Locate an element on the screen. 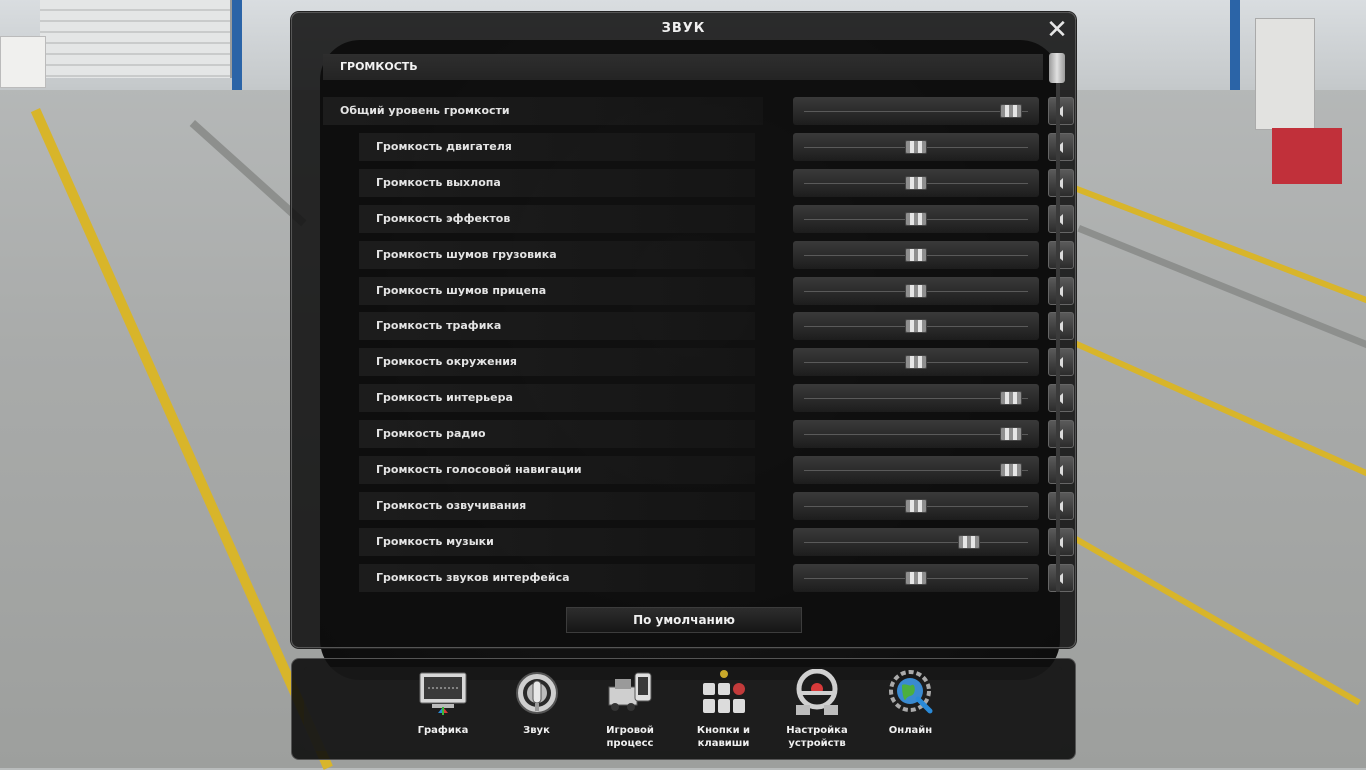 The height and width of the screenshot is (770, 1366). nav-gameplay: Игровой процесс is located at coordinates (630, 709).